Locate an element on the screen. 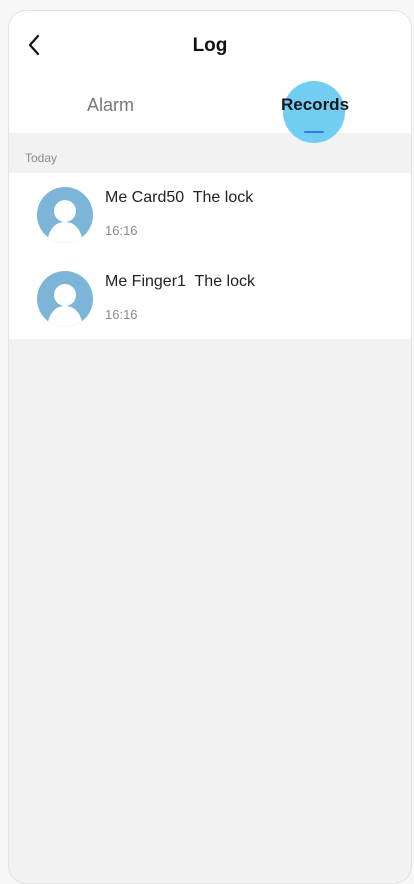 Image resolution: width=414 pixels, height=884 pixels. list-item: Me Card50 The lock 16:16 is located at coordinates (210, 213).